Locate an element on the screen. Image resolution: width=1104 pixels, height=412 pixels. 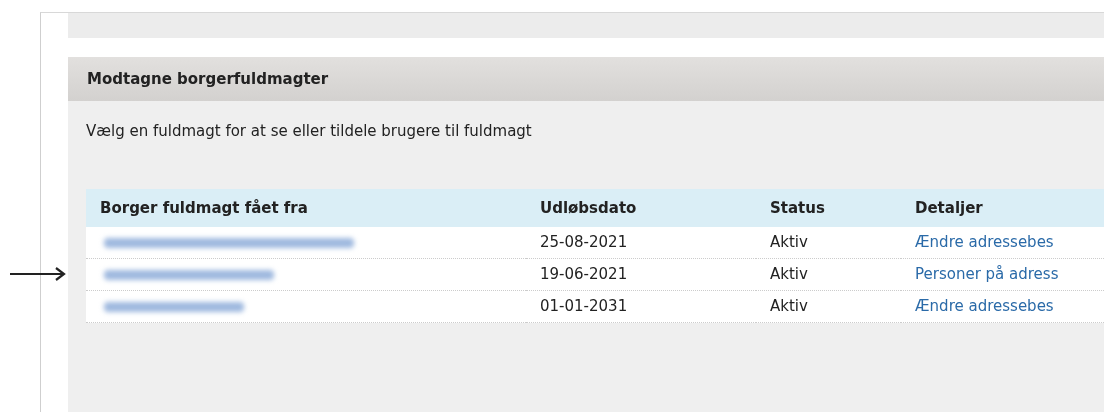
column-header: Udløbsdato is located at coordinates (641, 208).